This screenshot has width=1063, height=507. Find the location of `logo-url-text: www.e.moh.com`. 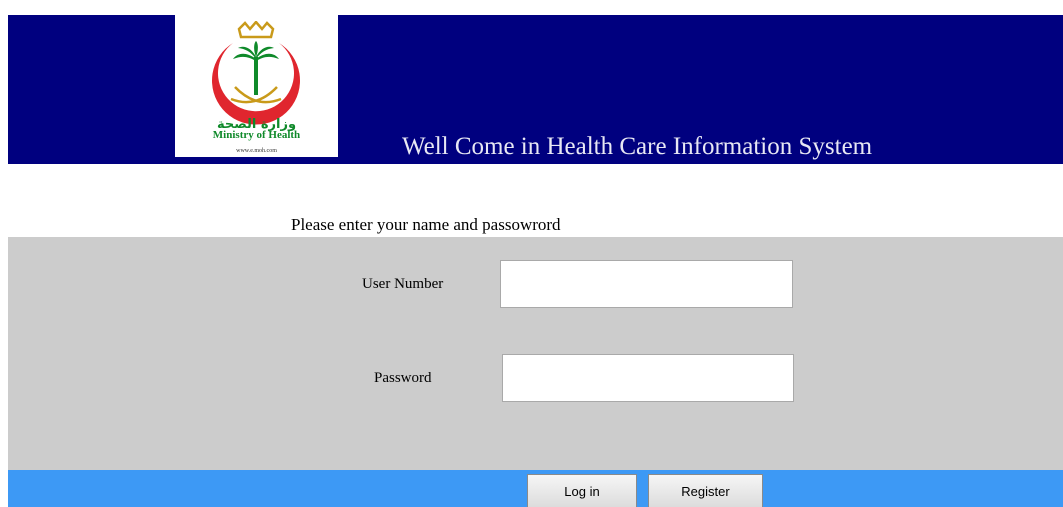

logo-url-text: www.e.moh.com is located at coordinates (256, 151).